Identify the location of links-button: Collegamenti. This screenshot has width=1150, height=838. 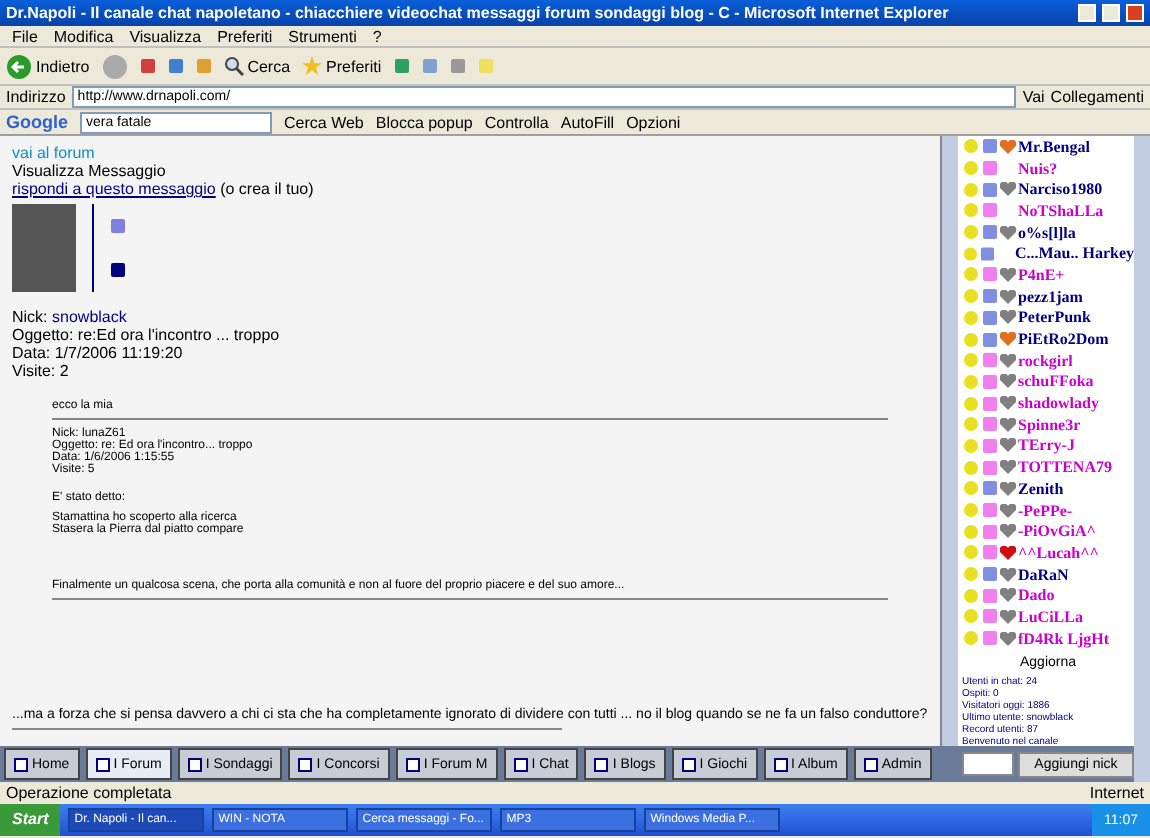
(1097, 97).